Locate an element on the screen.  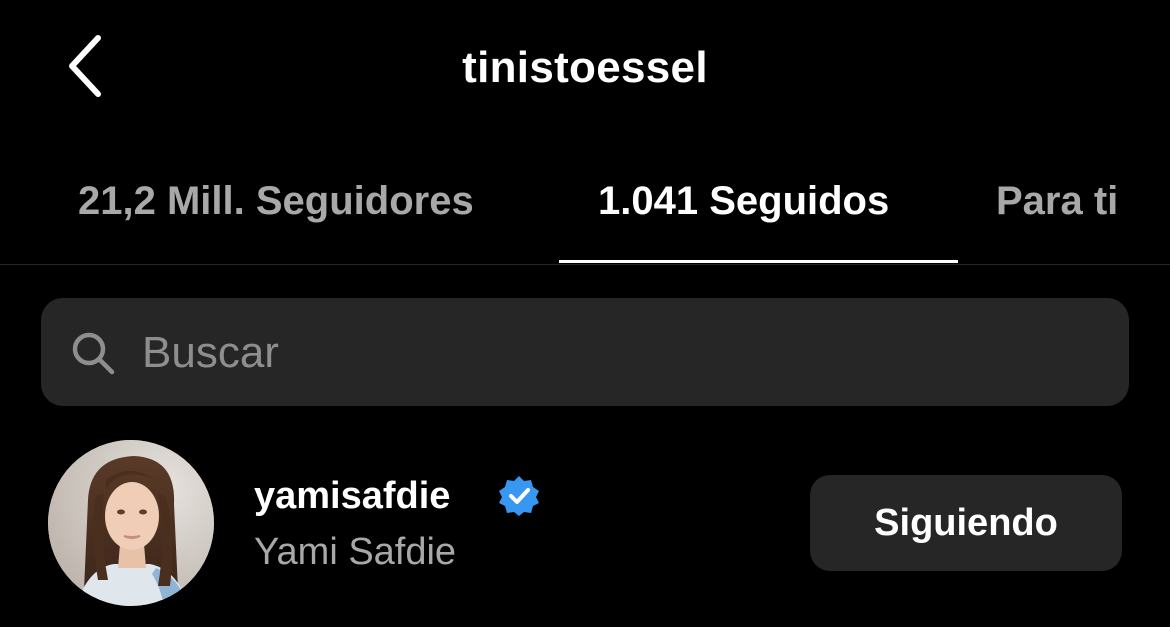
avatar-photo is located at coordinates (131, 523).